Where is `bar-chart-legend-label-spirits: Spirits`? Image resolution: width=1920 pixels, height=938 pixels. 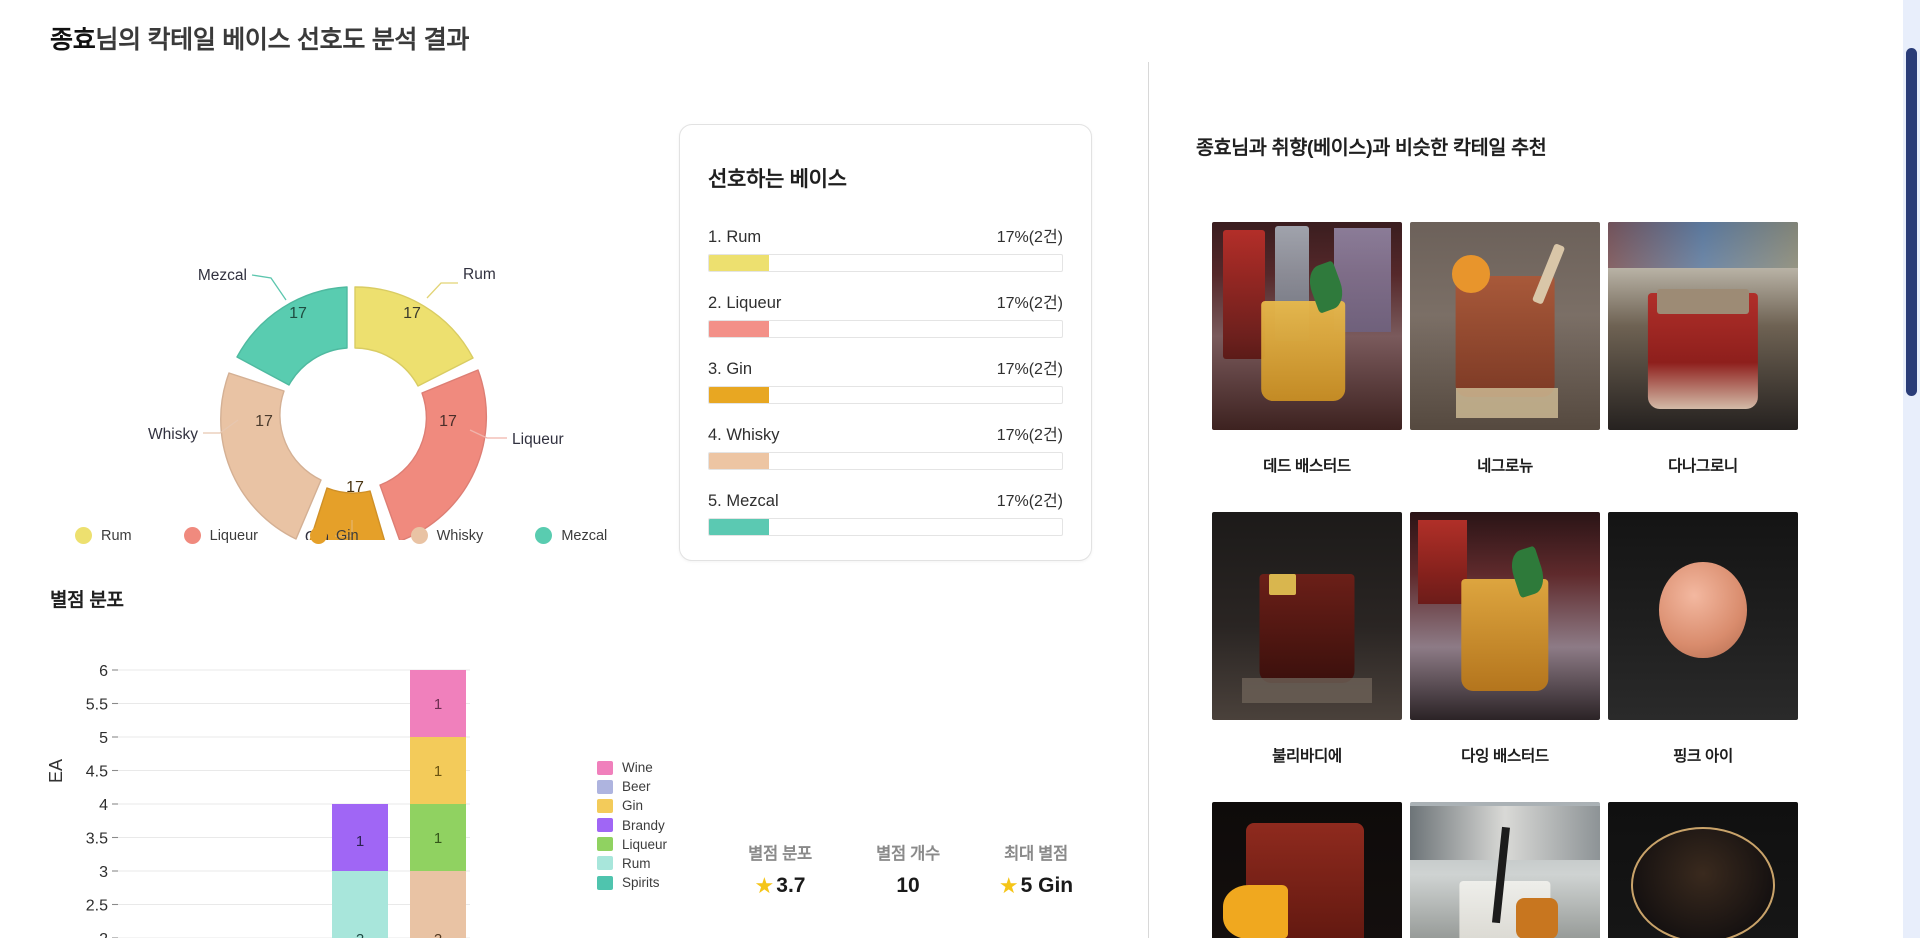
bar-chart-legend-label-spirits: Spirits is located at coordinates (641, 883).